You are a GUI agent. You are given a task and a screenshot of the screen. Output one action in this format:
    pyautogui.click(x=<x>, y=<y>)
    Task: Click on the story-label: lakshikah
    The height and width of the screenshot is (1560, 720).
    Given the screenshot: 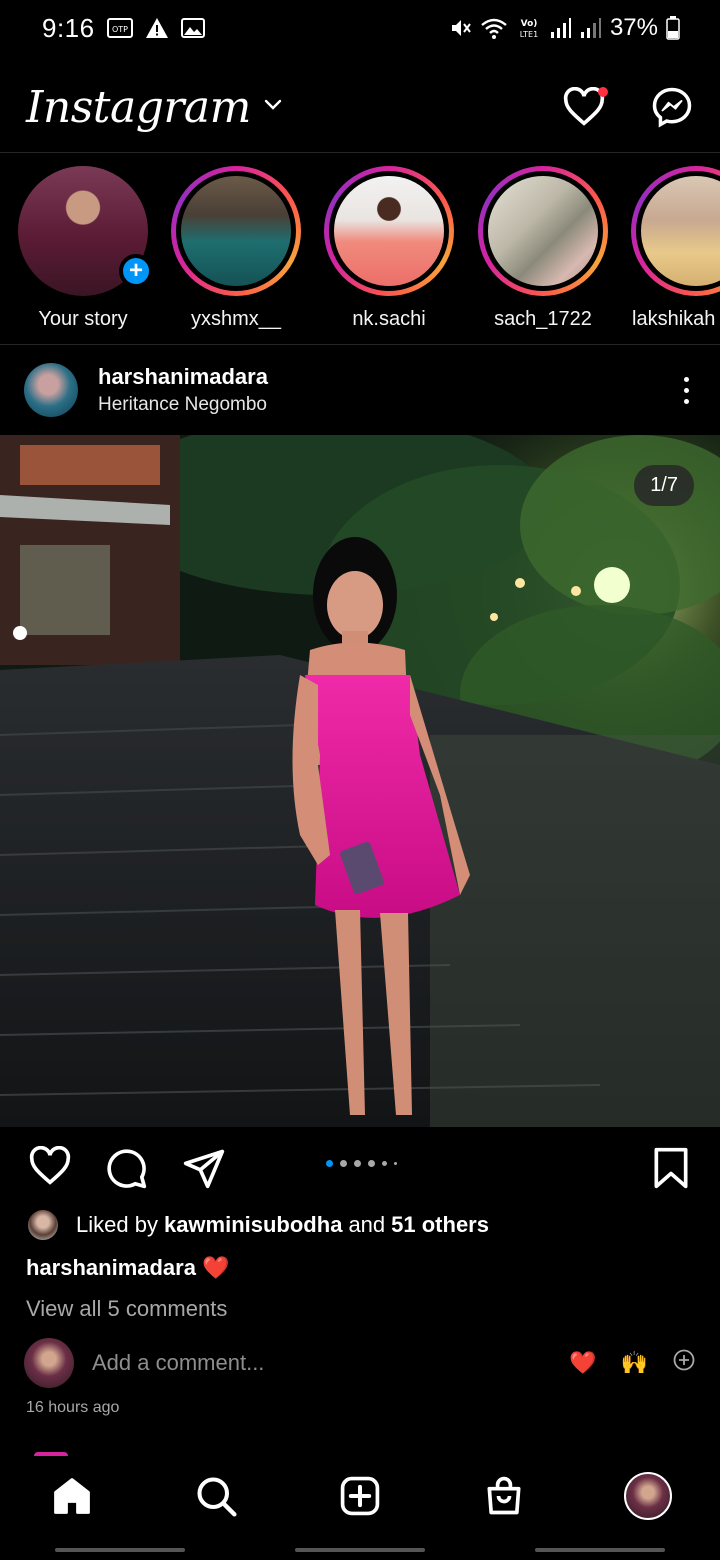 What is the action you would take?
    pyautogui.click(x=674, y=319)
    